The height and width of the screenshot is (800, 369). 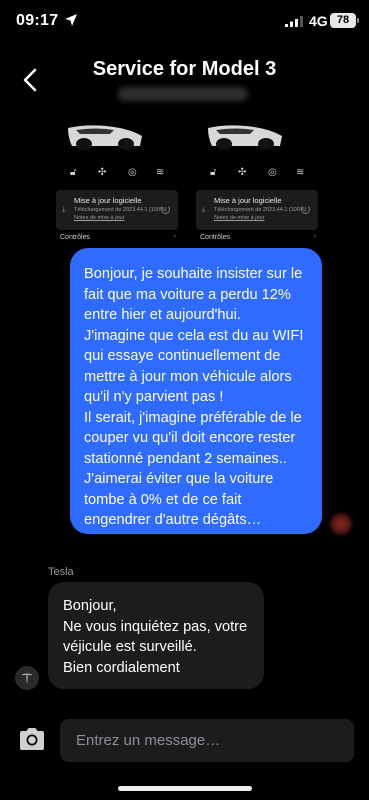 I want to click on status-time: 09:17, so click(x=37, y=20).